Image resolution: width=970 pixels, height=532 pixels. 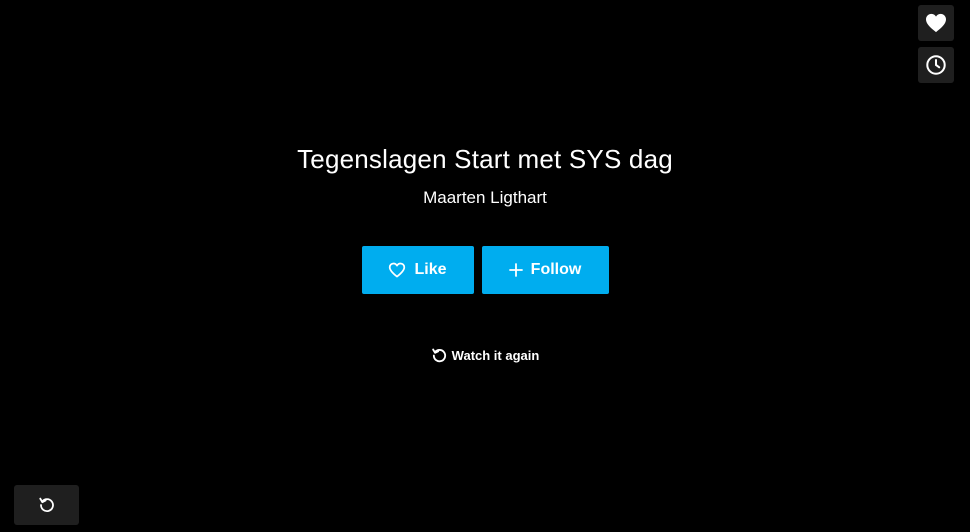 What do you see at coordinates (936, 44) in the screenshot?
I see `side-actions` at bounding box center [936, 44].